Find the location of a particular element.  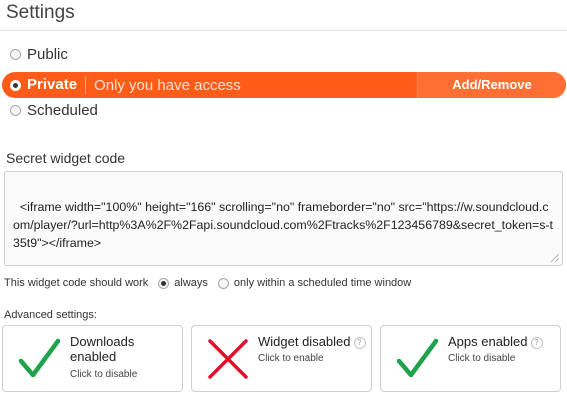

card-title: Apps enabled is located at coordinates (488, 341).